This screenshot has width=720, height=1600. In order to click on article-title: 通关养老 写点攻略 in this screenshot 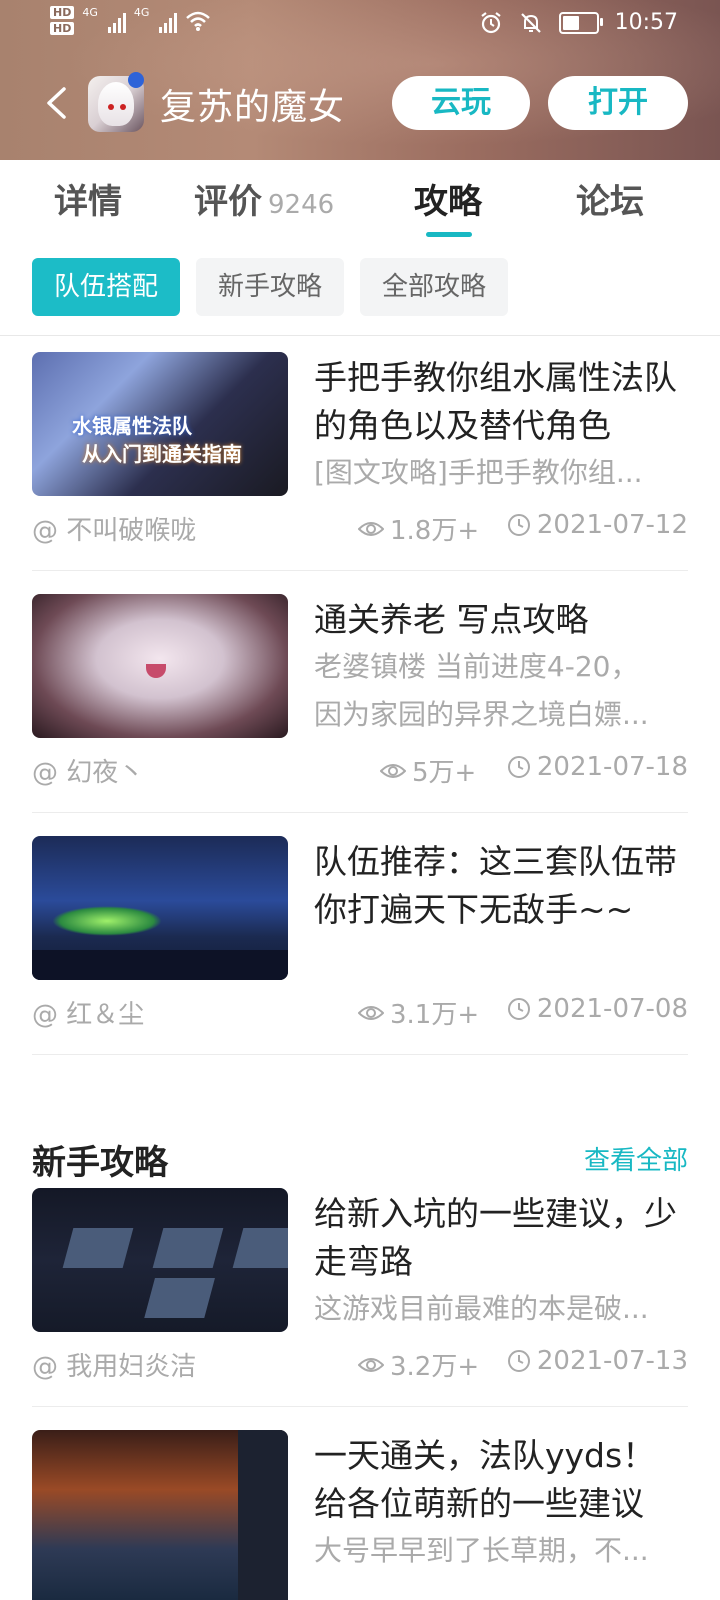, I will do `click(451, 619)`.